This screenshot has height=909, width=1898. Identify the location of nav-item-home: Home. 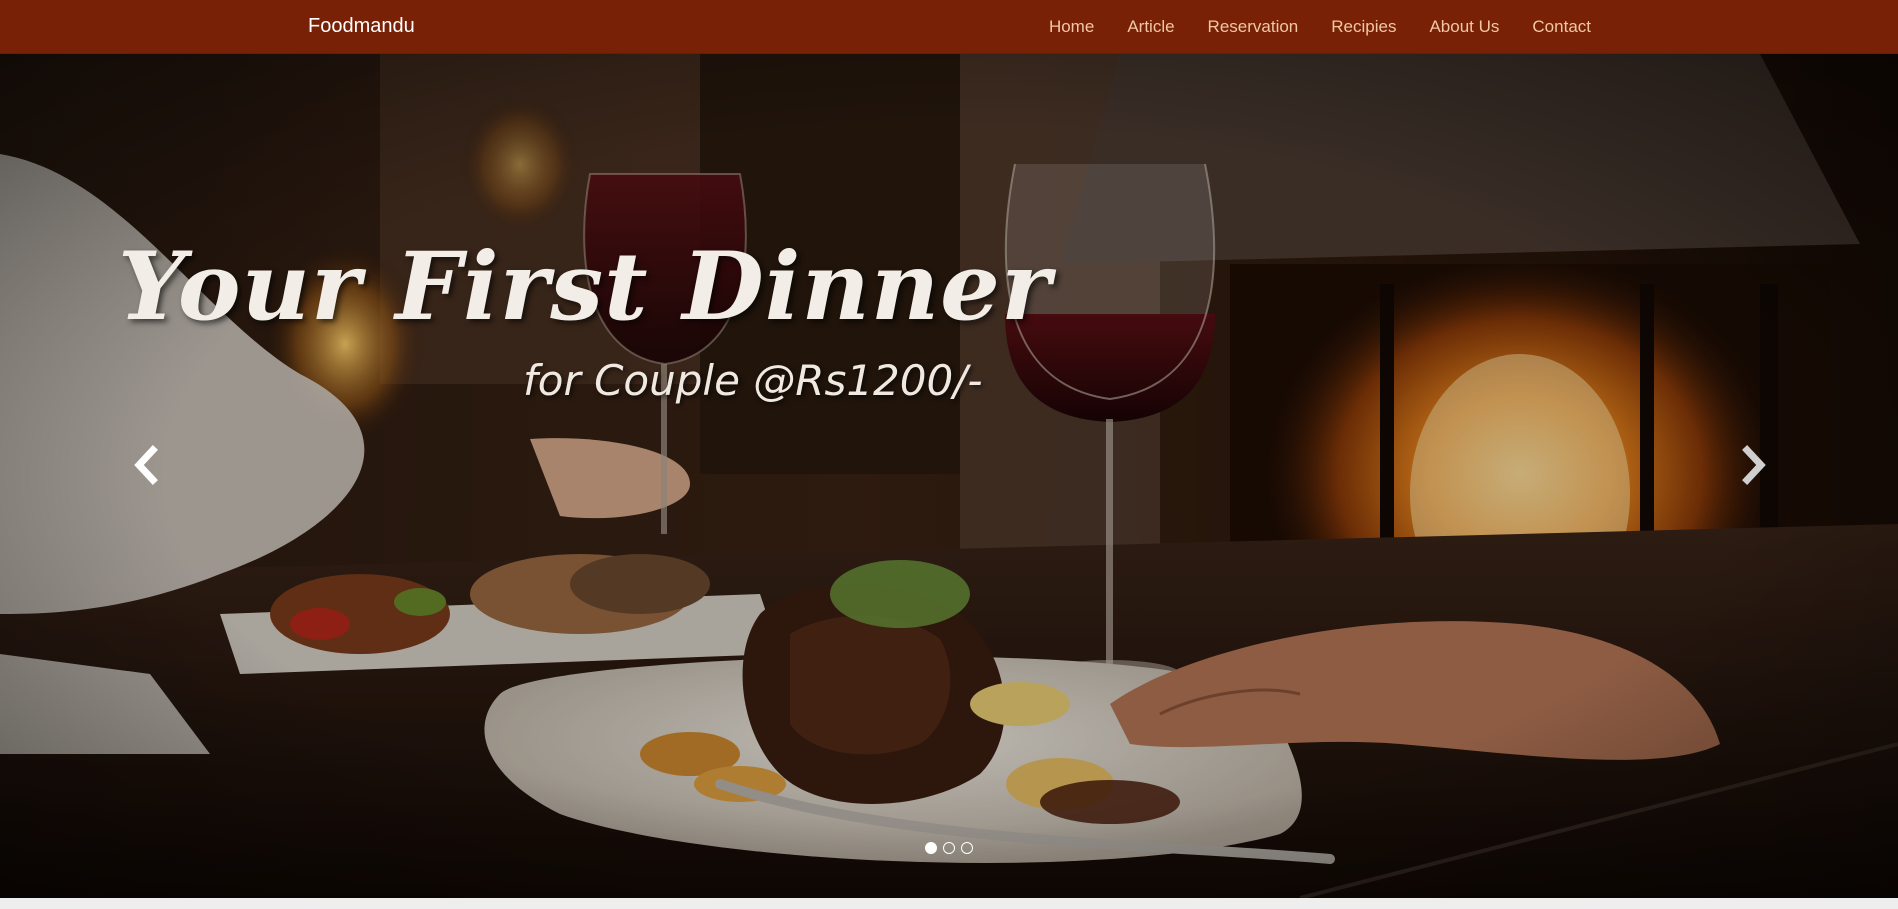
(1071, 27).